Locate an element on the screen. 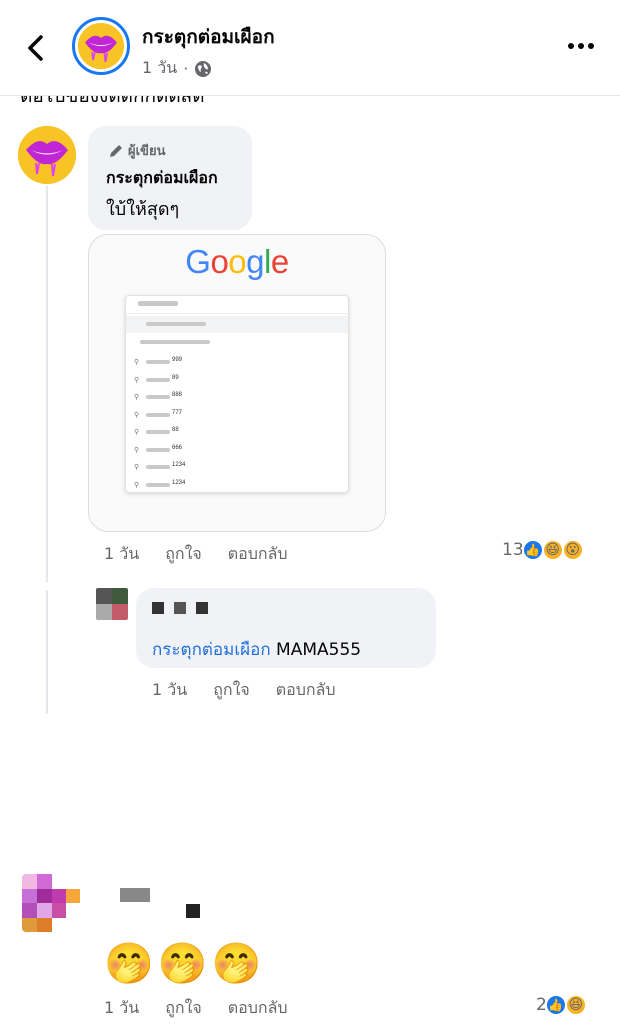 Image resolution: width=620 pixels, height=1024 pixels. suggestion-suffix: 89 is located at coordinates (175, 377).